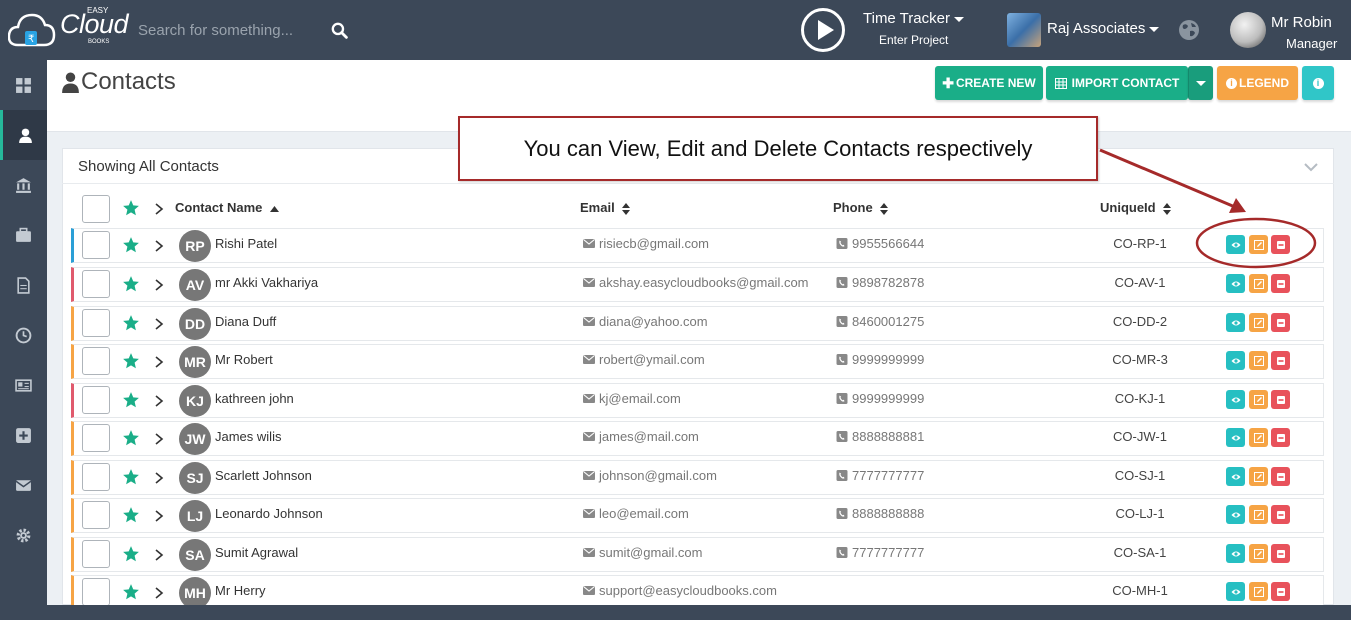 This screenshot has height=620, width=1351. I want to click on sidebar-item-contacts, so click(23, 135).